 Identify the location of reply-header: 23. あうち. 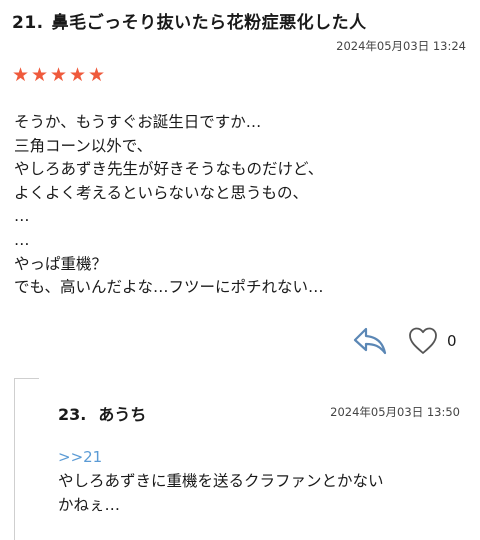
(102, 413).